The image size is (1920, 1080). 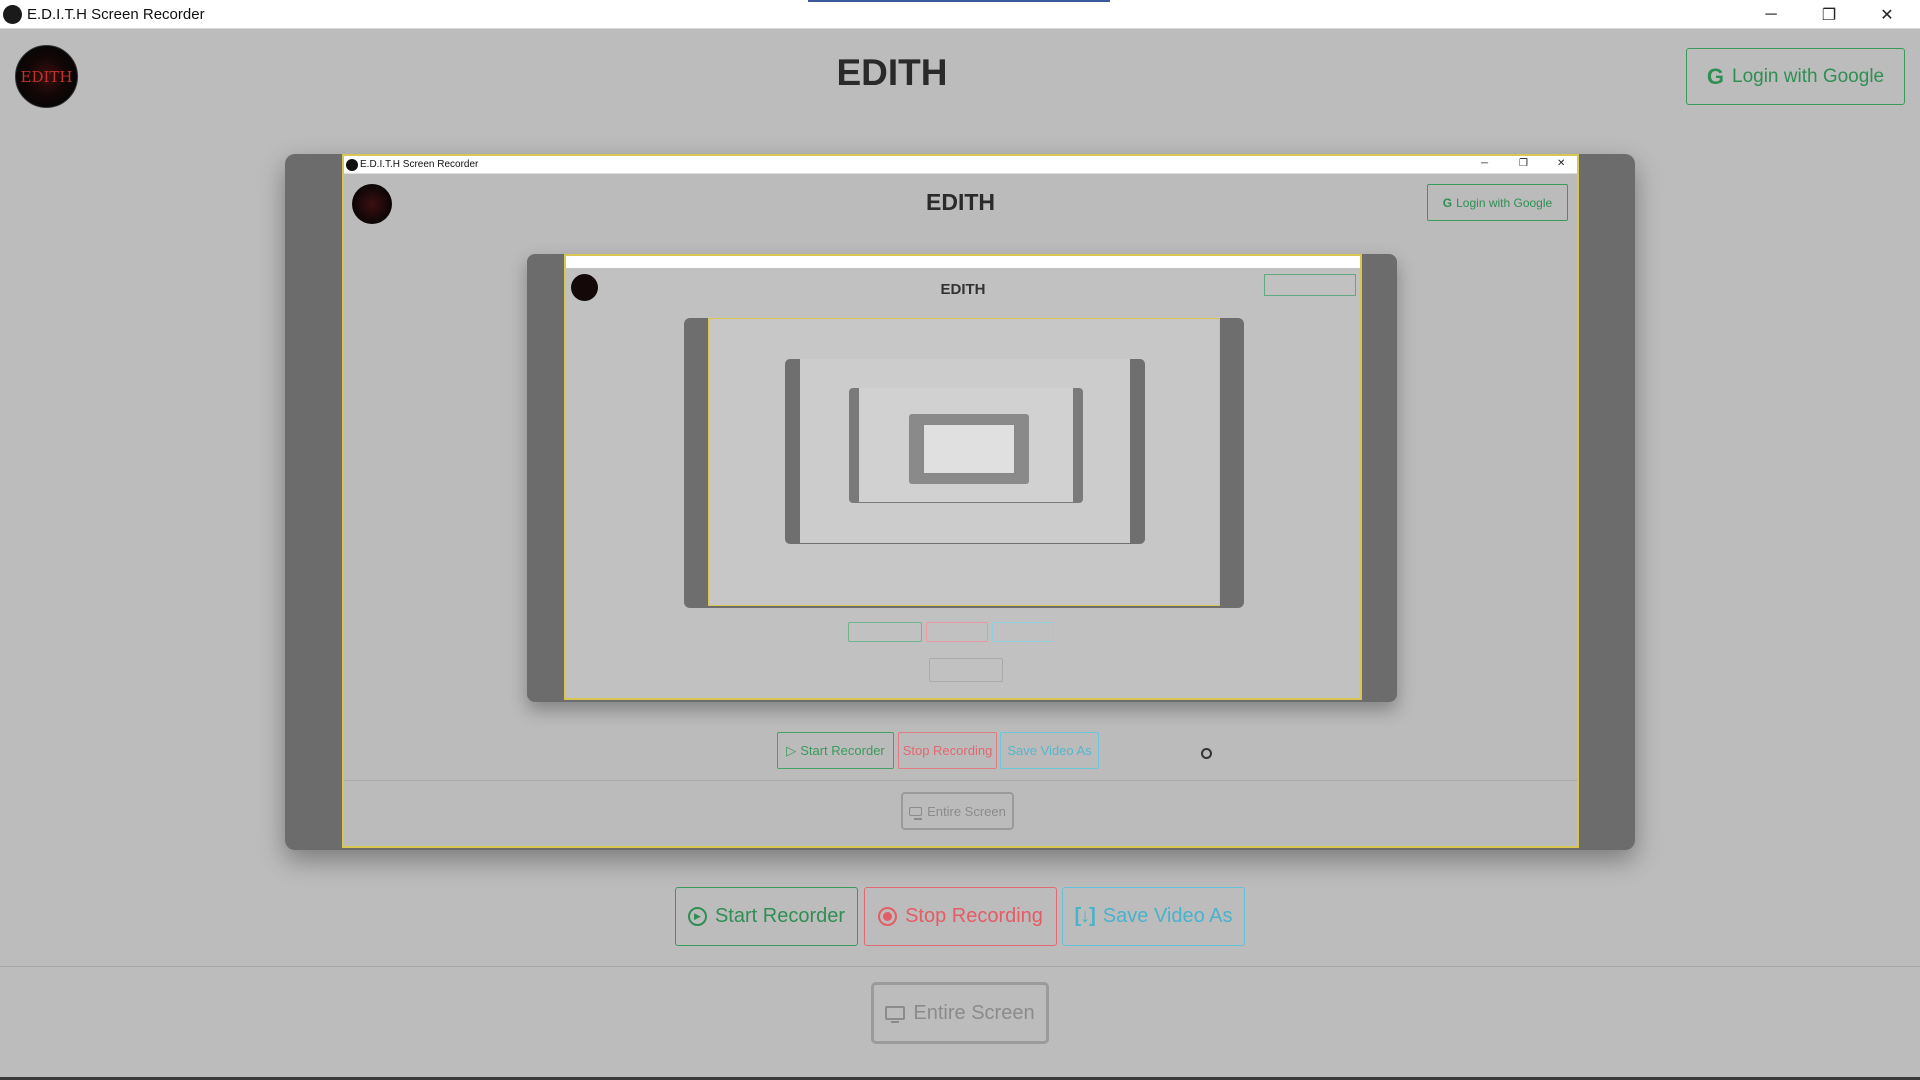 What do you see at coordinates (974, 1012) in the screenshot?
I see `entire-screen-label: Entire Screen` at bounding box center [974, 1012].